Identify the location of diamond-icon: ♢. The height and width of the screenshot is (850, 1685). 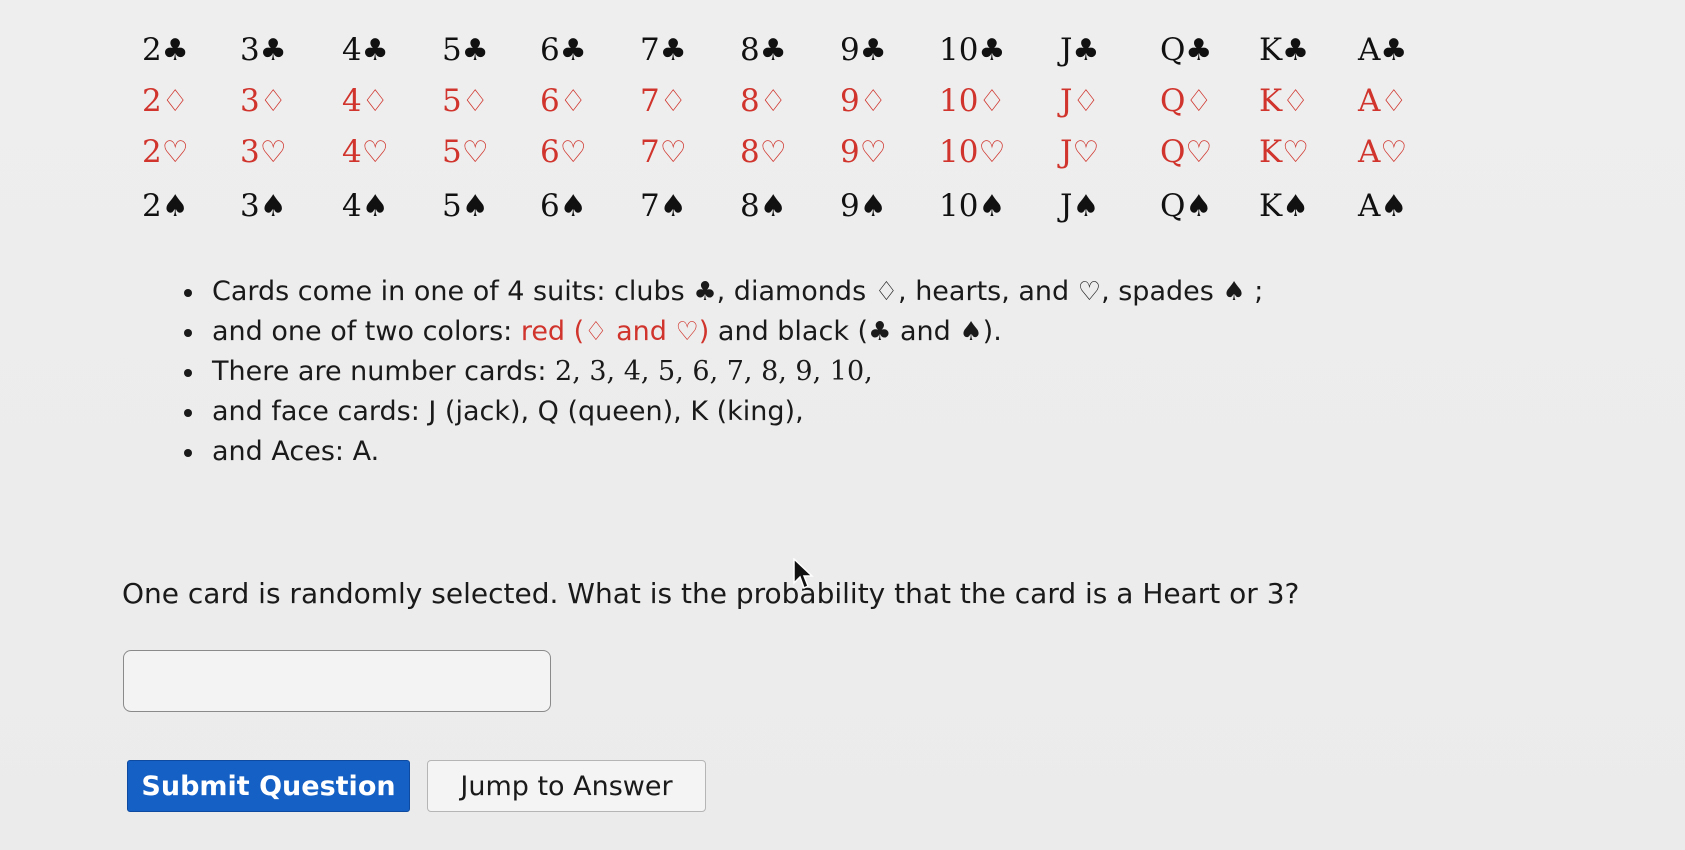
(596, 332).